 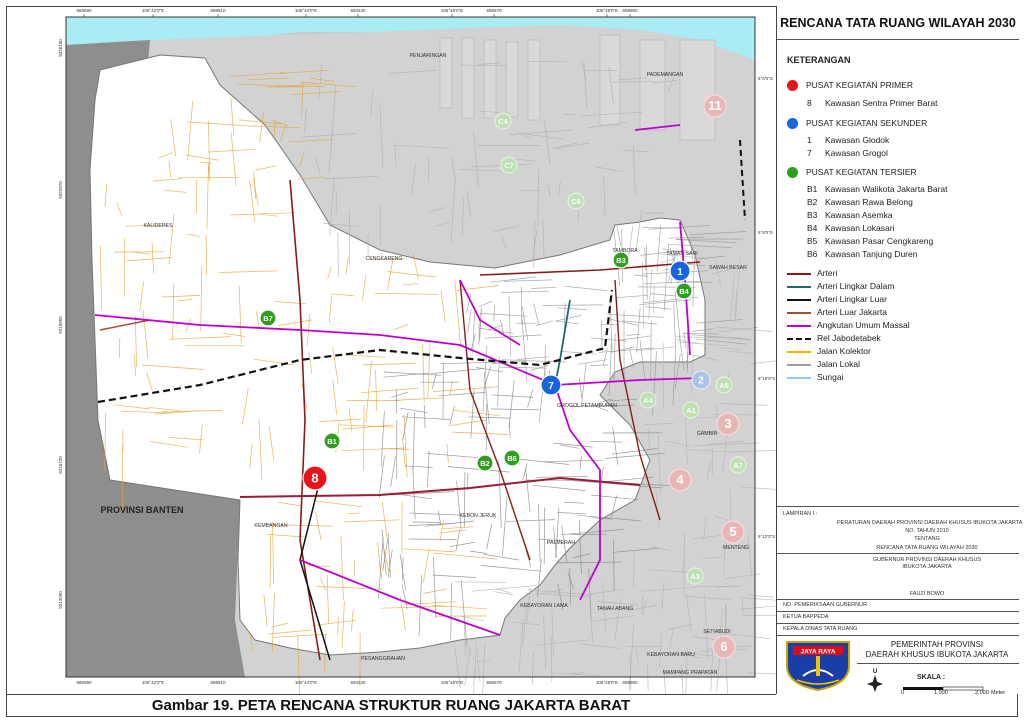 I want to click on pemeriksaan-label: NO. PEMERIKSAAN GUBERNUR, so click(x=825, y=605).